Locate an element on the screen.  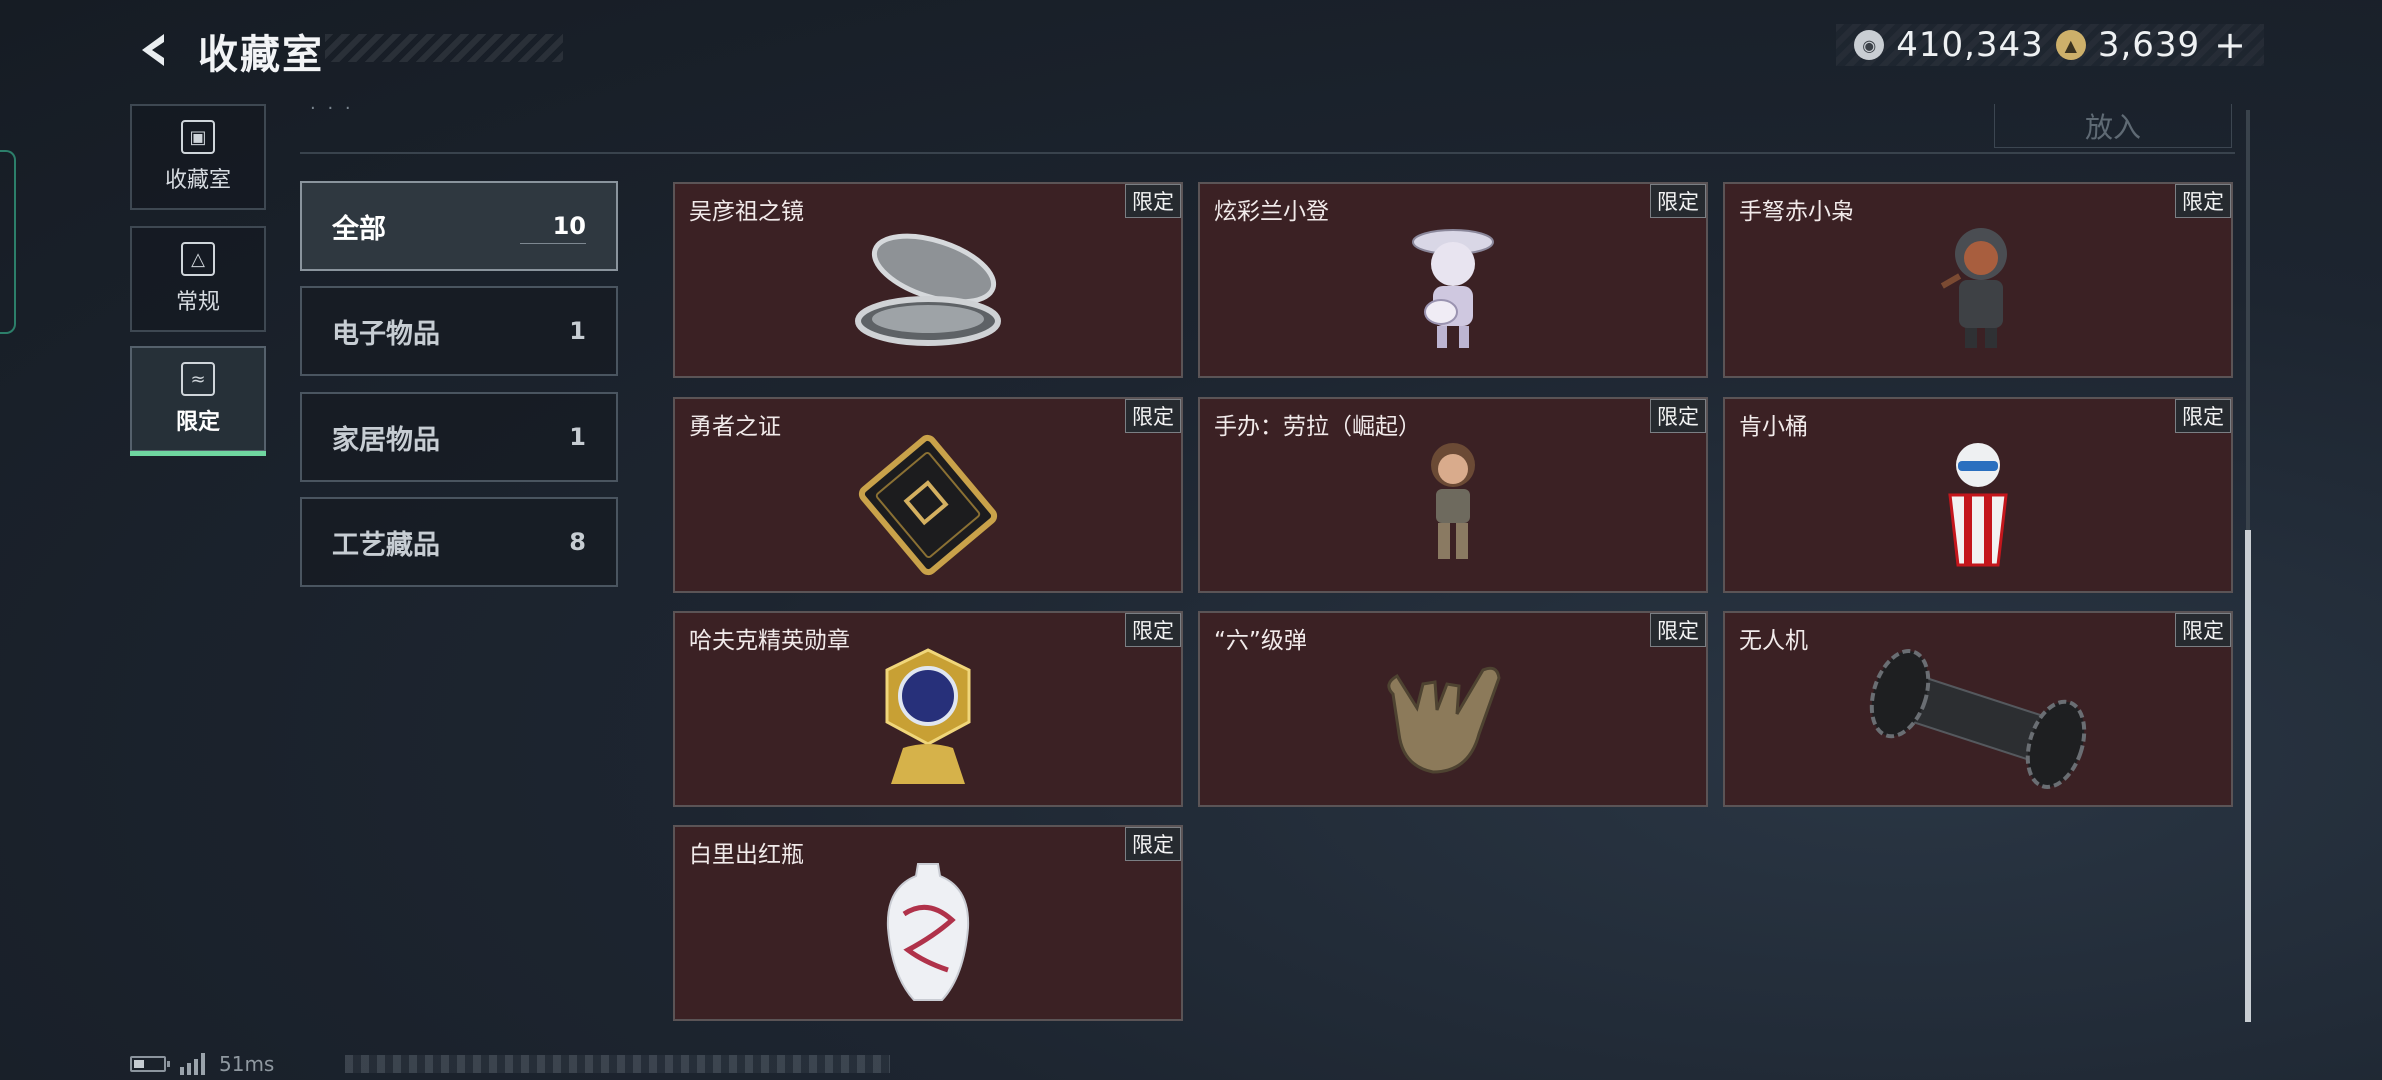
limited-icon: ≈ is located at coordinates (198, 379).